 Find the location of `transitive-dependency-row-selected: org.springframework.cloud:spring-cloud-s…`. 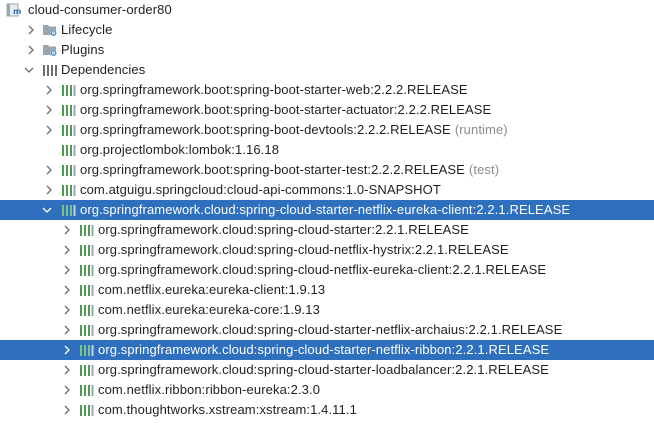

transitive-dependency-row-selected: org.springframework.cloud:spring-cloud-s… is located at coordinates (327, 350).